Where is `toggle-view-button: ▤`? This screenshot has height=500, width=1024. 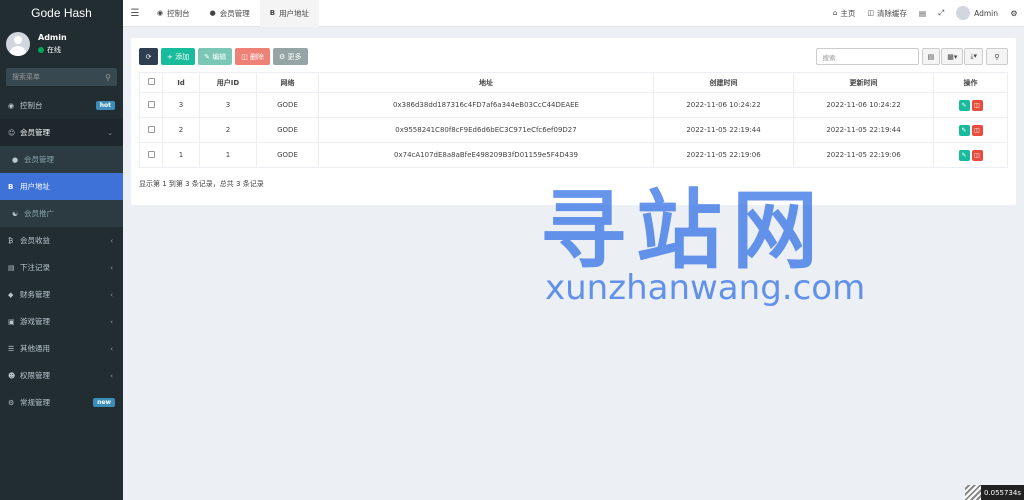 toggle-view-button: ▤ is located at coordinates (931, 56).